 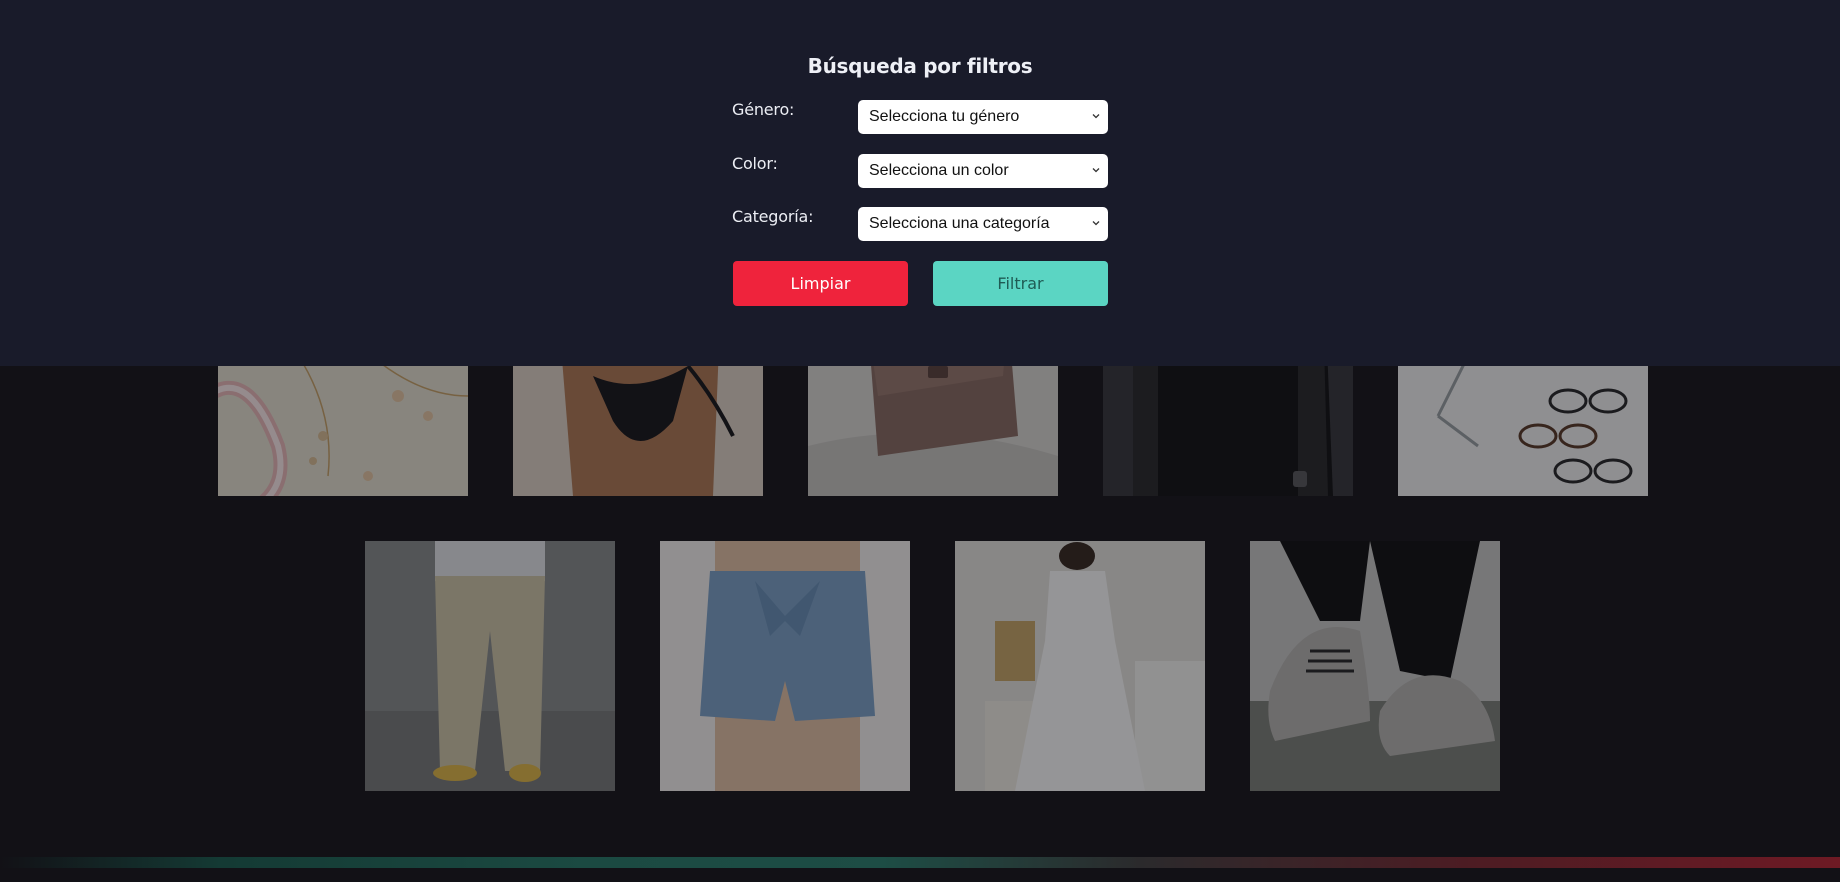 I want to click on gender-filter-row: Género: Selecciona tu género, so click(x=920, y=117).